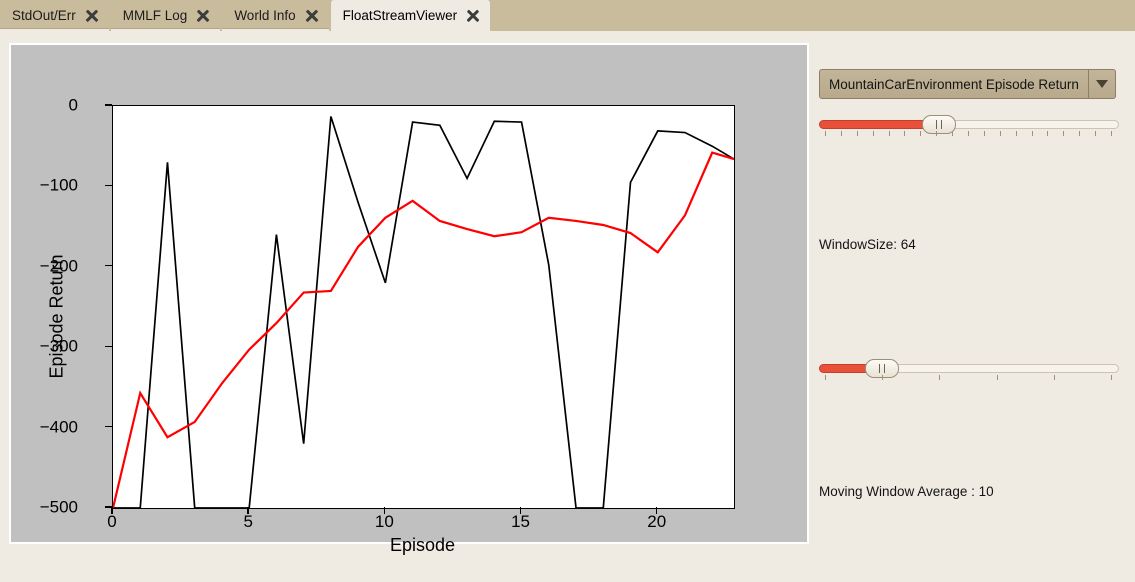  I want to click on tab-label: FloatStreamViewer, so click(400, 15).